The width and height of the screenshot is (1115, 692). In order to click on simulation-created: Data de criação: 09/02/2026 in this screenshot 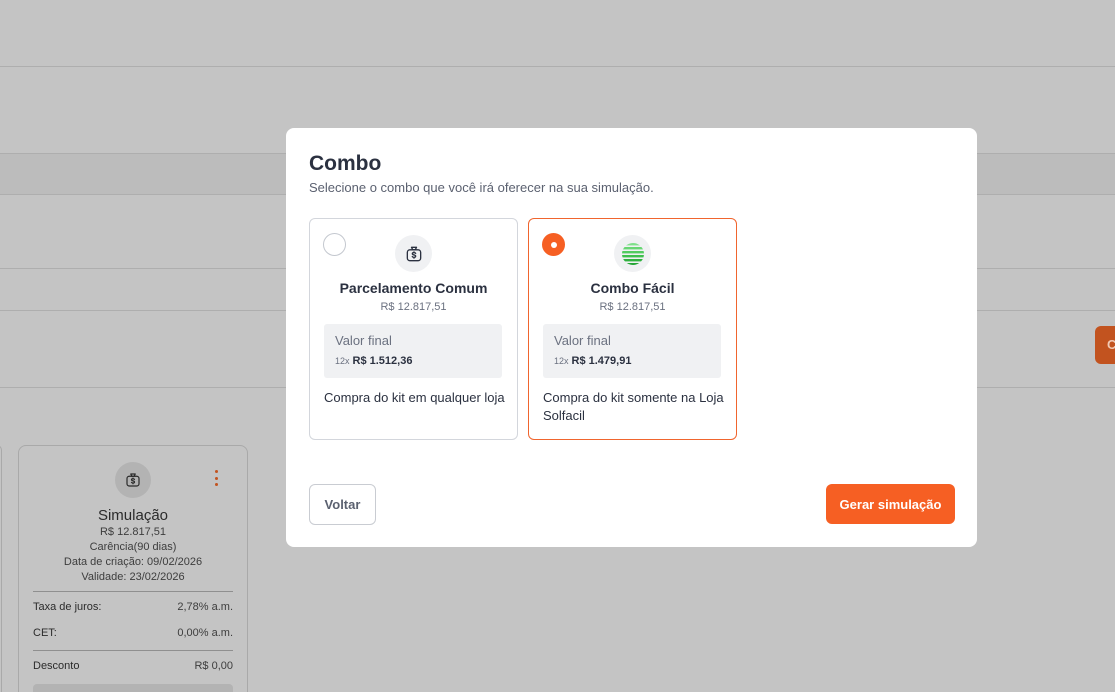, I will do `click(133, 562)`.